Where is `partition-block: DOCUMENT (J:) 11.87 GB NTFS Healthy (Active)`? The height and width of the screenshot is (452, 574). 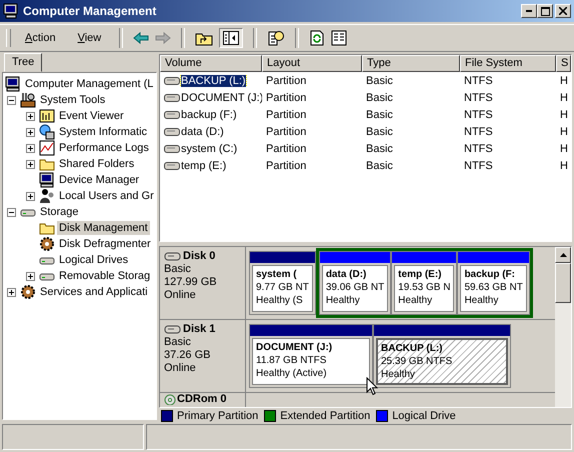 partition-block: DOCUMENT (J:) 11.87 GB NTFS Healthy (Active) is located at coordinates (311, 356).